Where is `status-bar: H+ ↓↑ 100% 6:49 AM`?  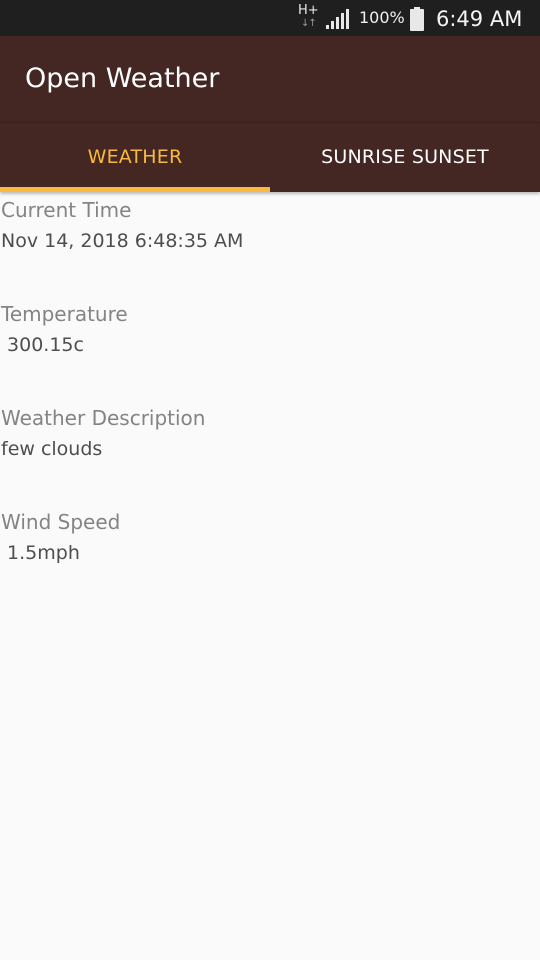
status-bar: H+ ↓↑ 100% 6:49 AM is located at coordinates (270, 18).